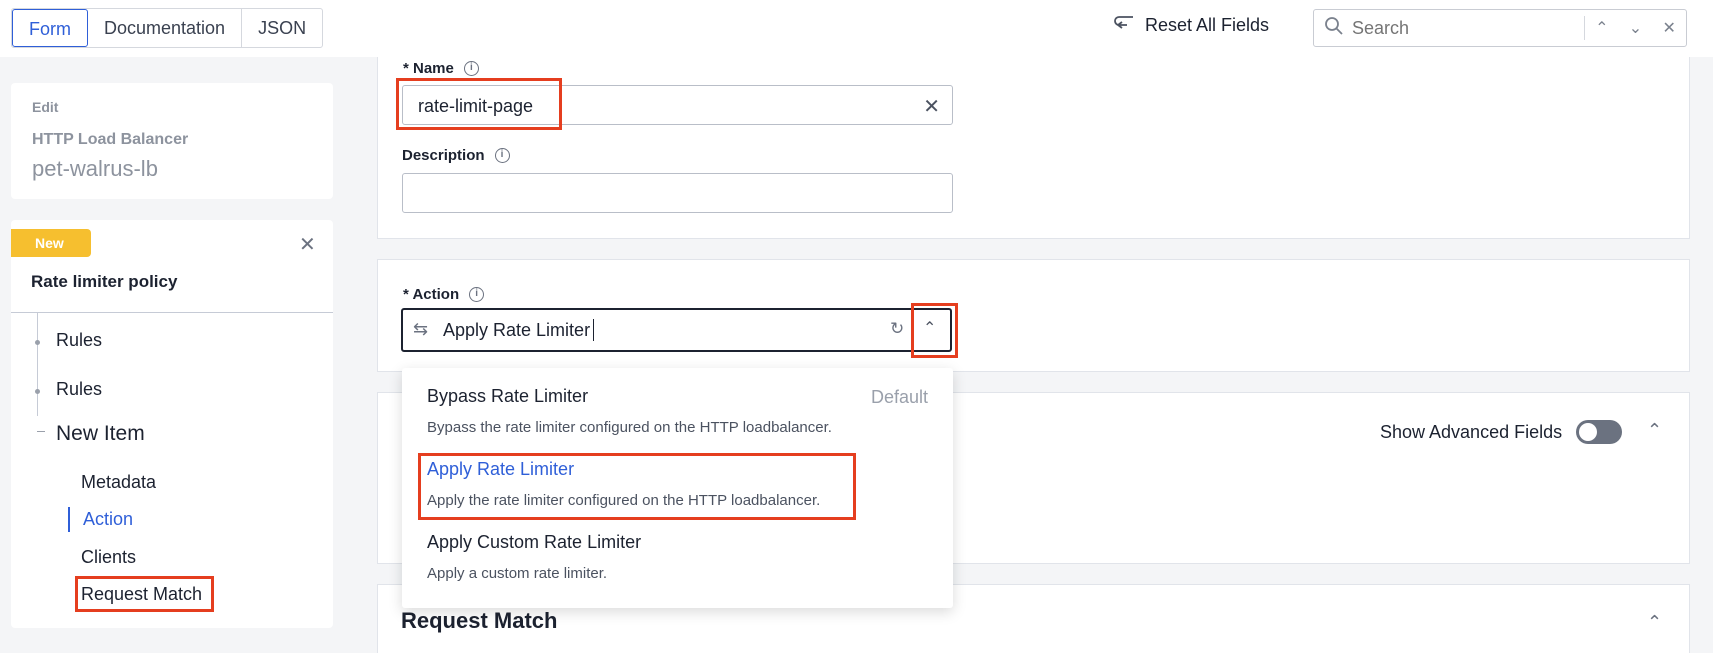  What do you see at coordinates (456, 155) in the screenshot?
I see `description-label: Description i` at bounding box center [456, 155].